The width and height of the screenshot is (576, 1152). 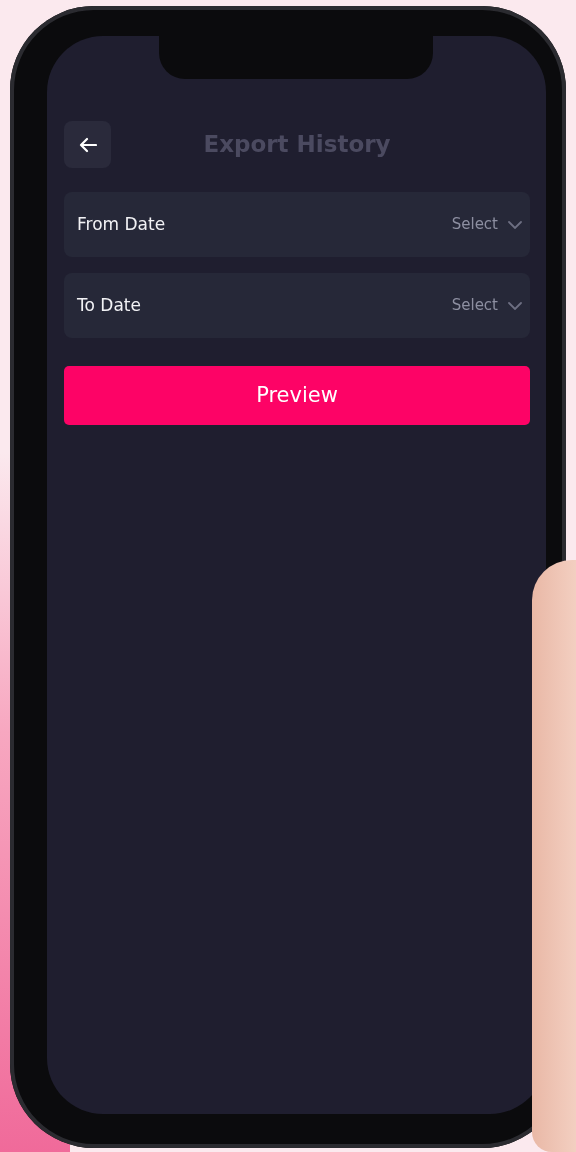 I want to click on field-label: From Date, so click(x=121, y=224).